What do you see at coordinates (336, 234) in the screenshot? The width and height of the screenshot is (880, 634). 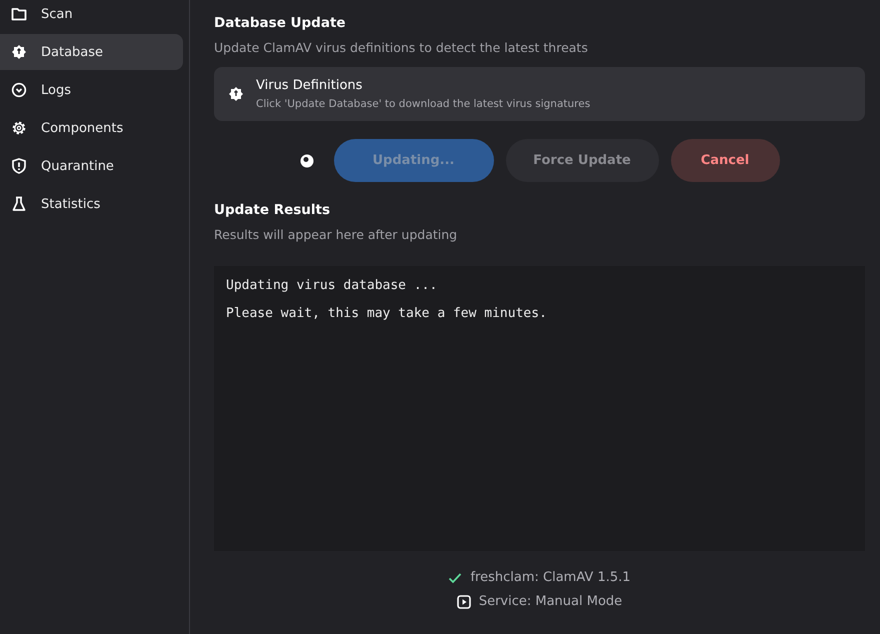 I see `section-subtitle: Results will appear here after updating` at bounding box center [336, 234].